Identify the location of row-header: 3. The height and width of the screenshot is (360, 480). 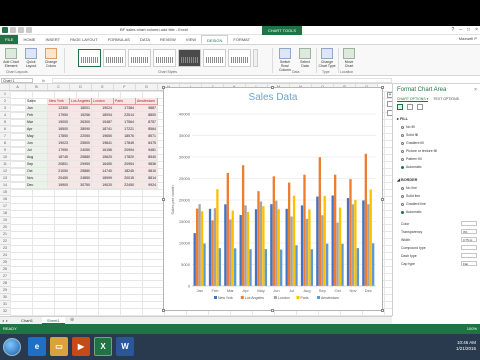
(5, 108).